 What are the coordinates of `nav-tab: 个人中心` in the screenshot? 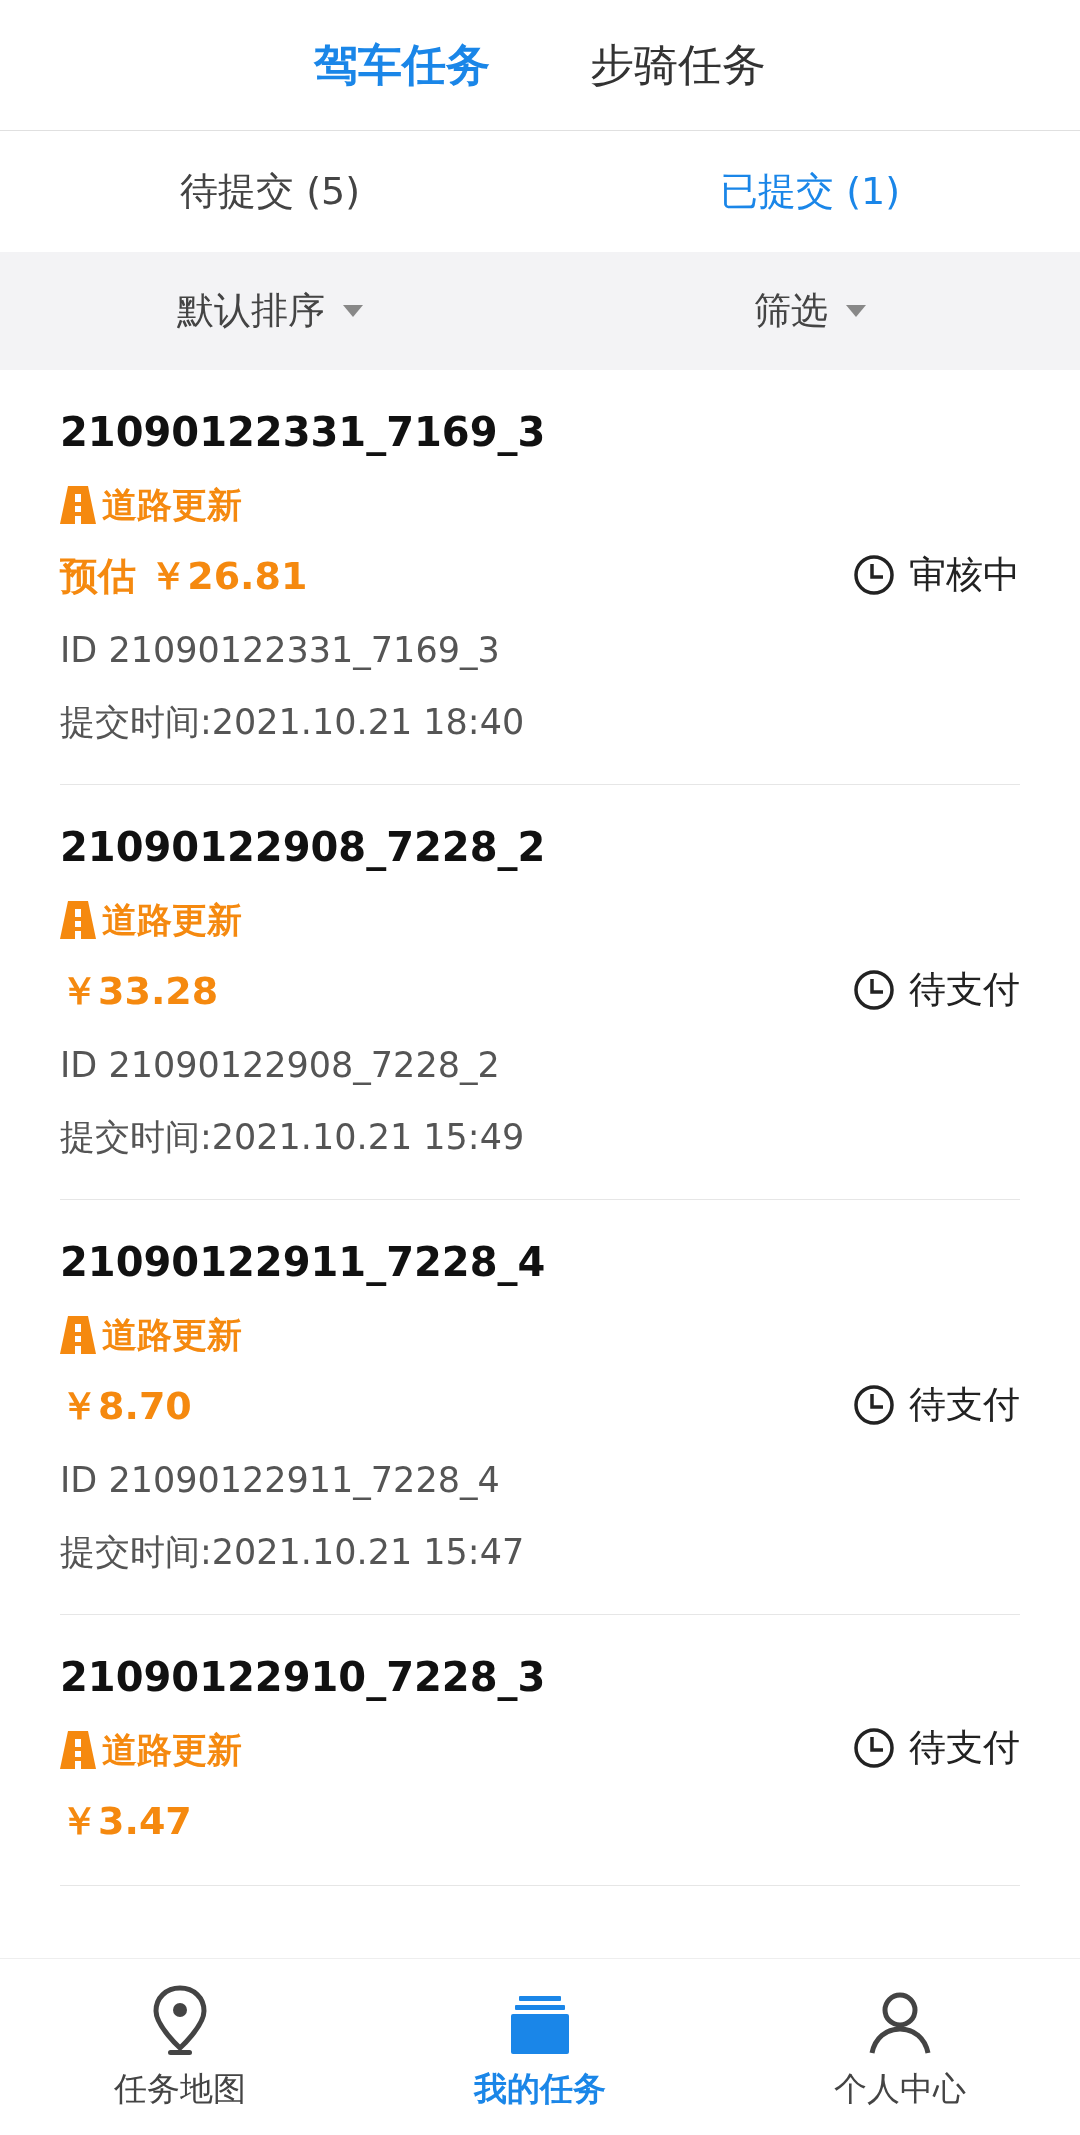 It's located at (900, 2047).